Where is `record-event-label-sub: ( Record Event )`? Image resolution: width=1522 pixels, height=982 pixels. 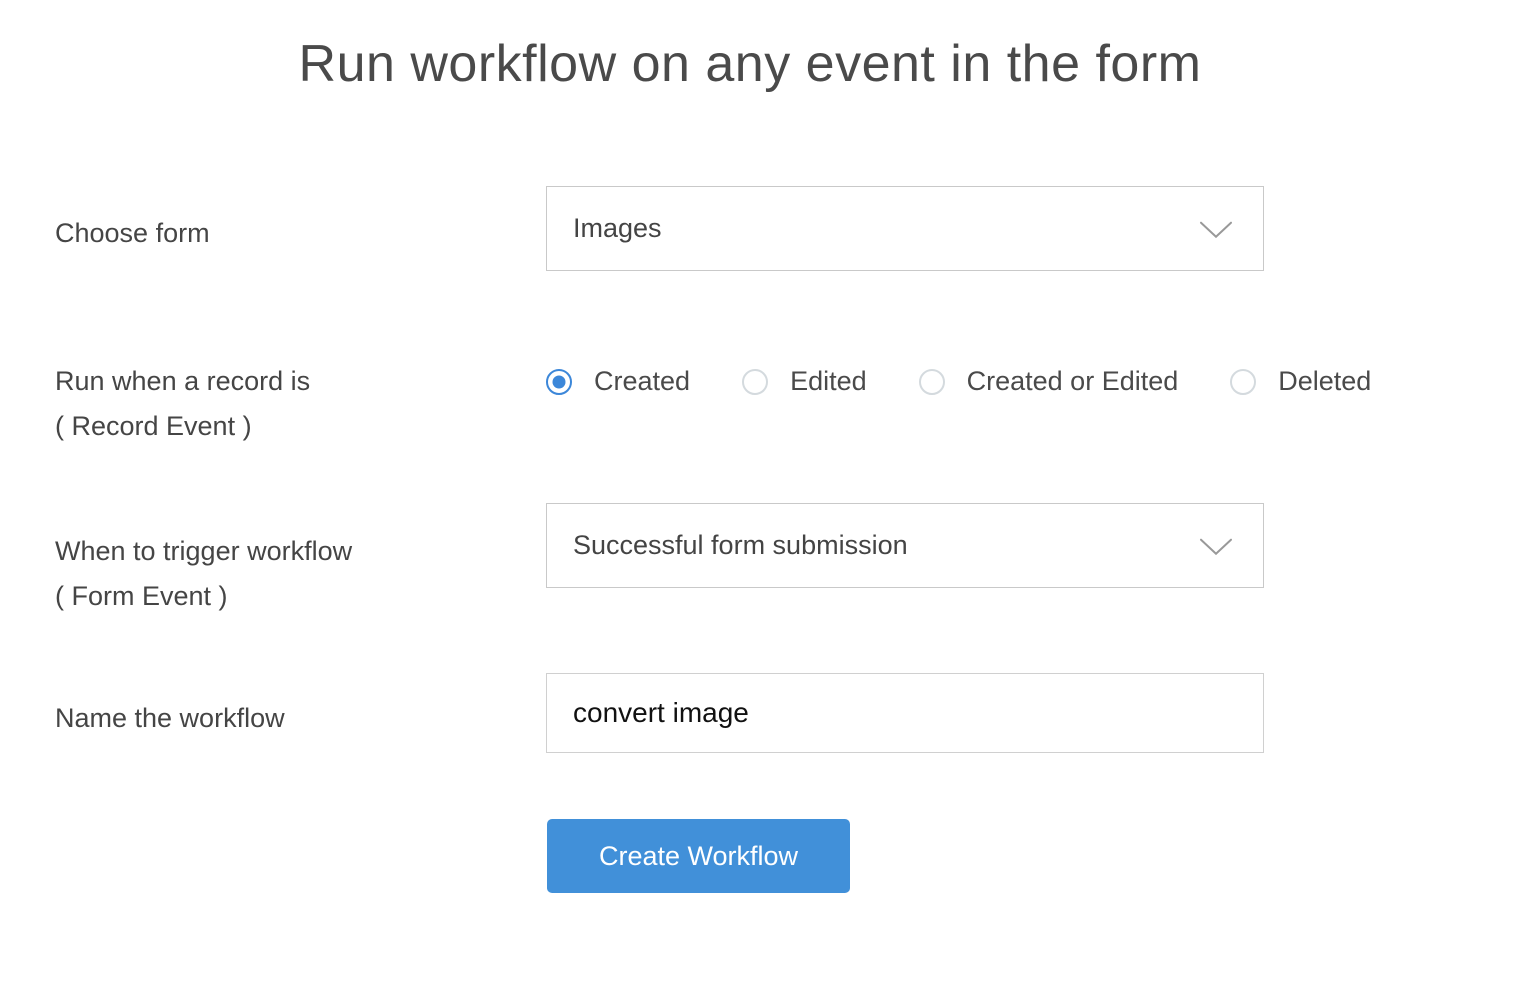 record-event-label-sub: ( Record Event ) is located at coordinates (153, 426).